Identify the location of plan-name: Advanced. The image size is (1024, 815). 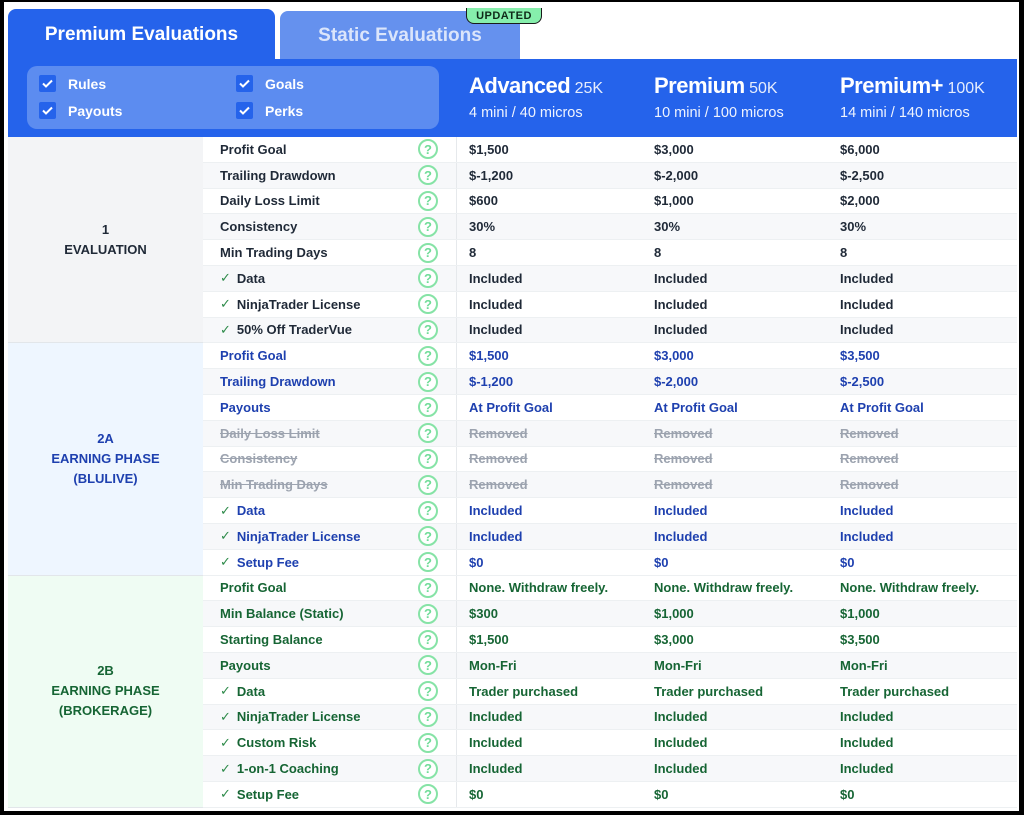
(520, 85).